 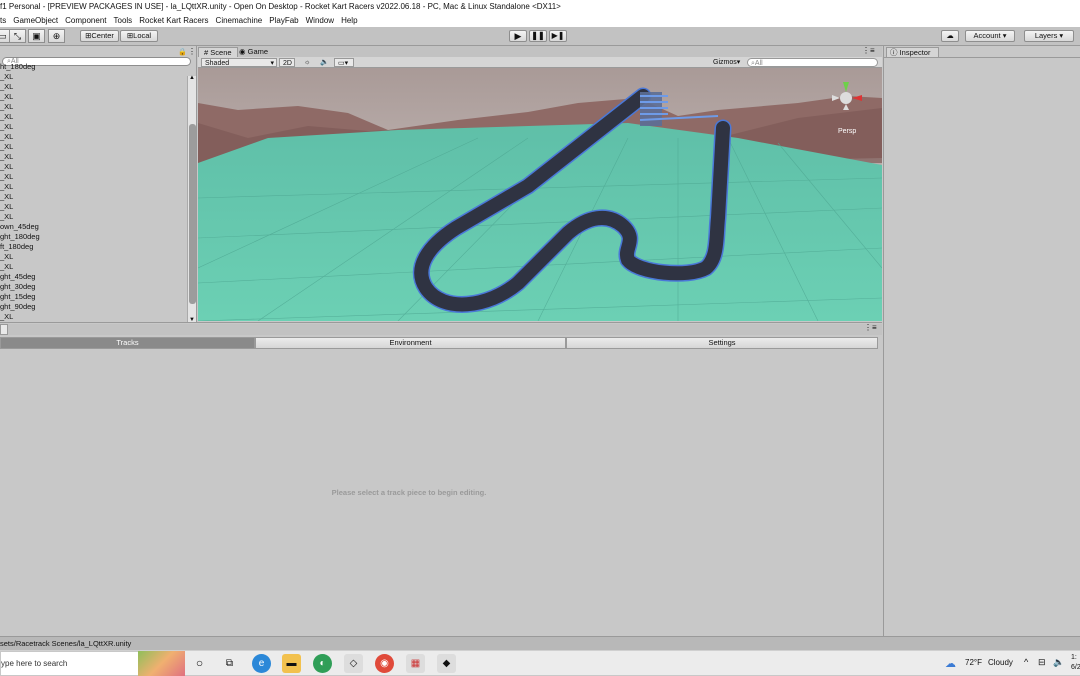 What do you see at coordinates (93, 237) in the screenshot?
I see `list-item: ght_180deg` at bounding box center [93, 237].